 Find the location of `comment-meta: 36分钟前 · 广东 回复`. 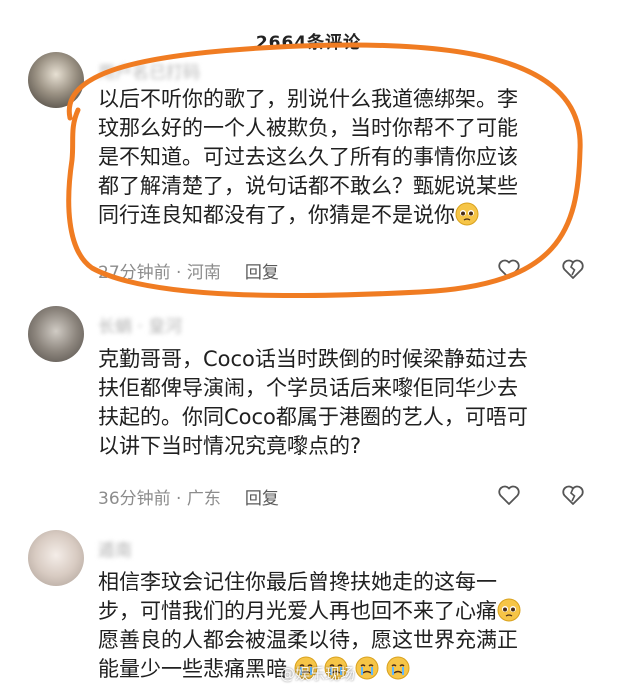

comment-meta: 36分钟前 · 广东 回复 is located at coordinates (188, 496).